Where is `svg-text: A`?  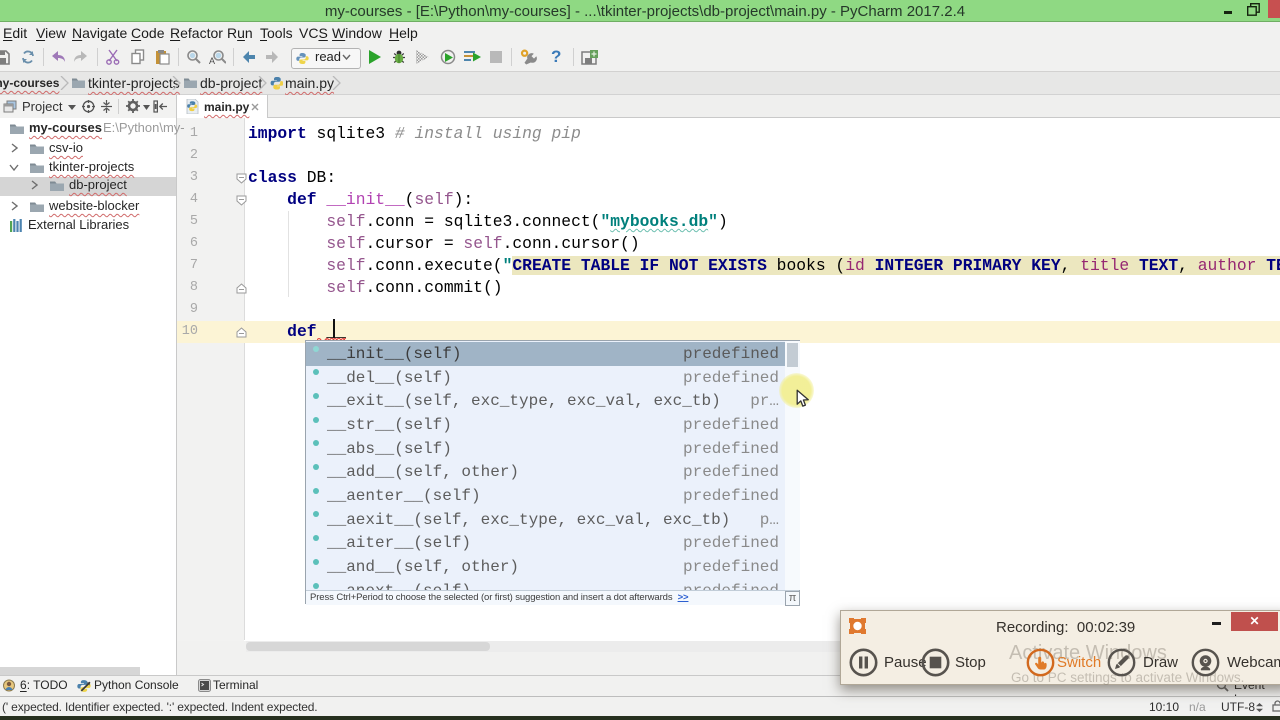
svg-text: A is located at coordinates (212, 60).